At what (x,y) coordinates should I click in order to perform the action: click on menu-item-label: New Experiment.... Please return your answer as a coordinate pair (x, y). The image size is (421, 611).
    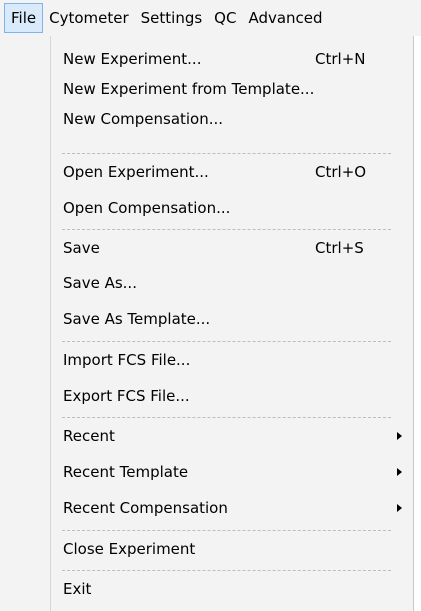
    Looking at the image, I should click on (132, 59).